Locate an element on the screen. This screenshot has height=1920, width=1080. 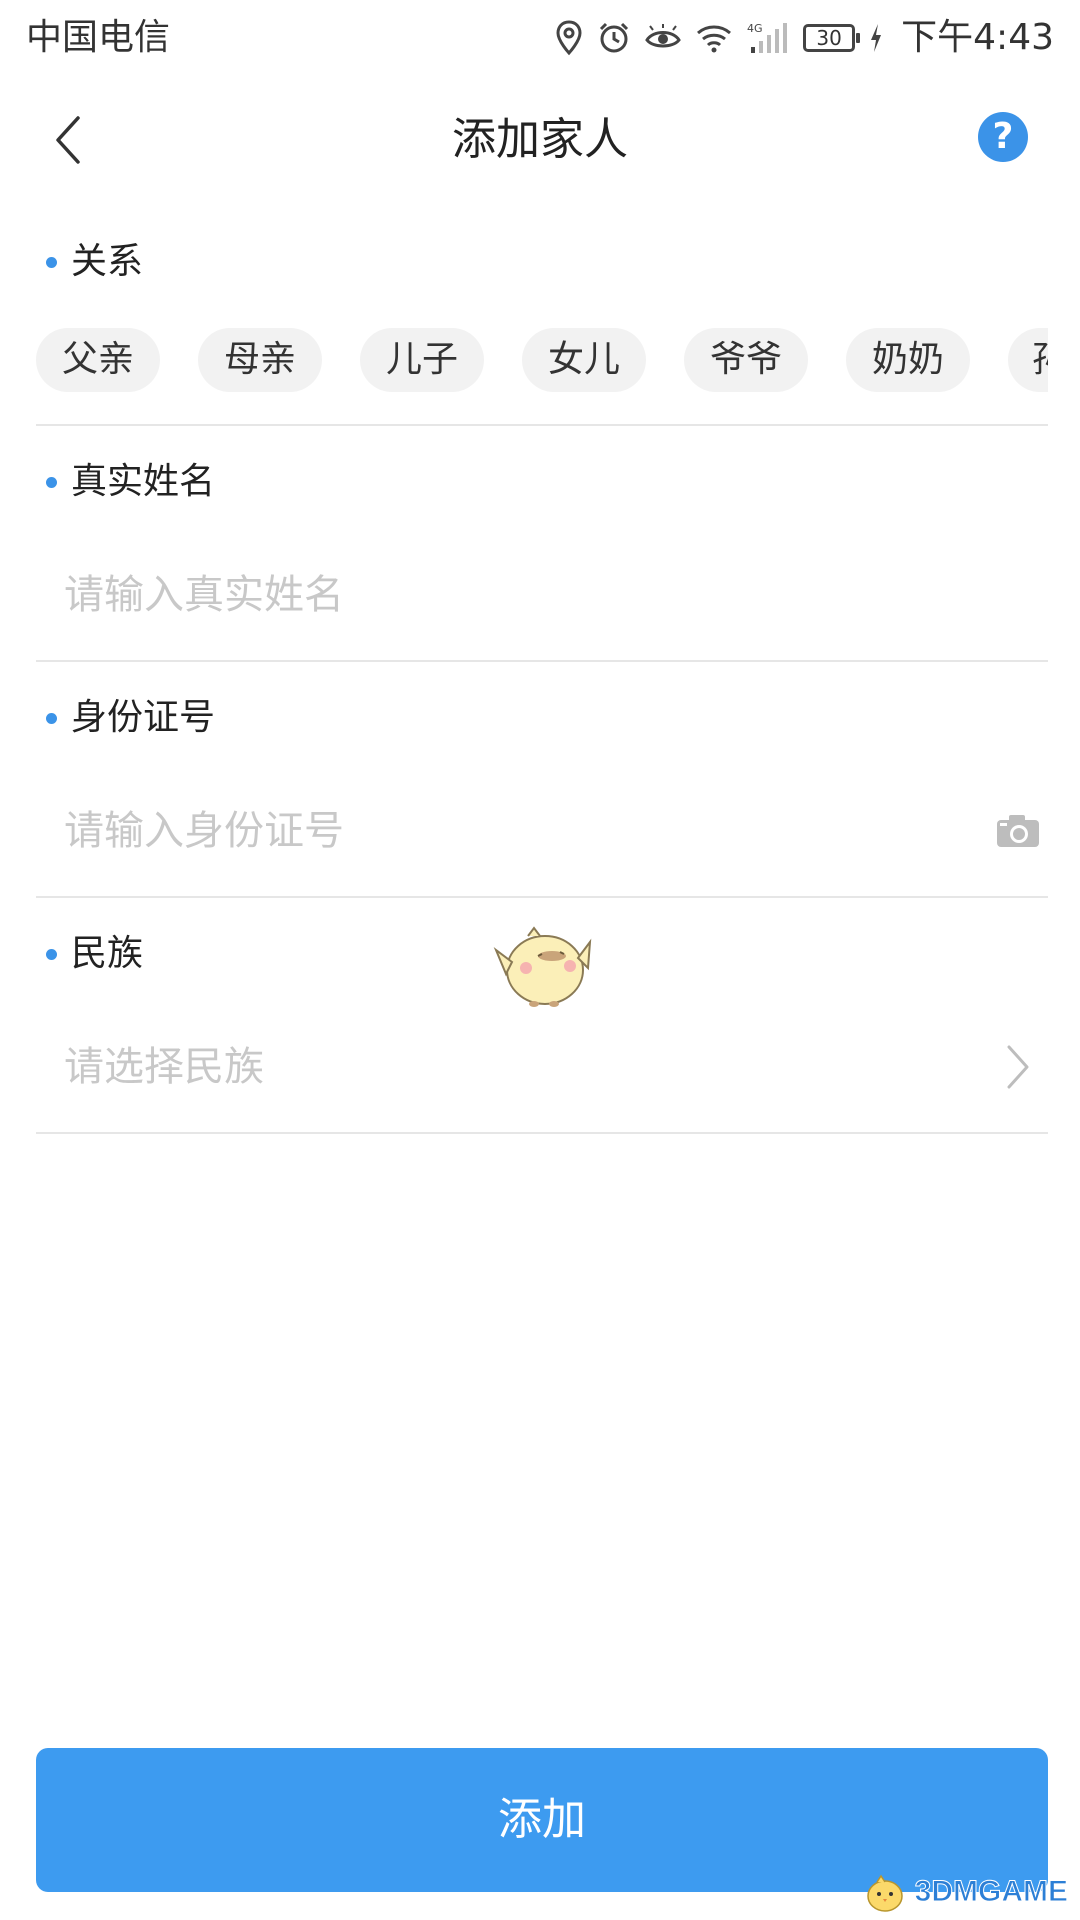
carrier-name: 中国电信 is located at coordinates (98, 37).